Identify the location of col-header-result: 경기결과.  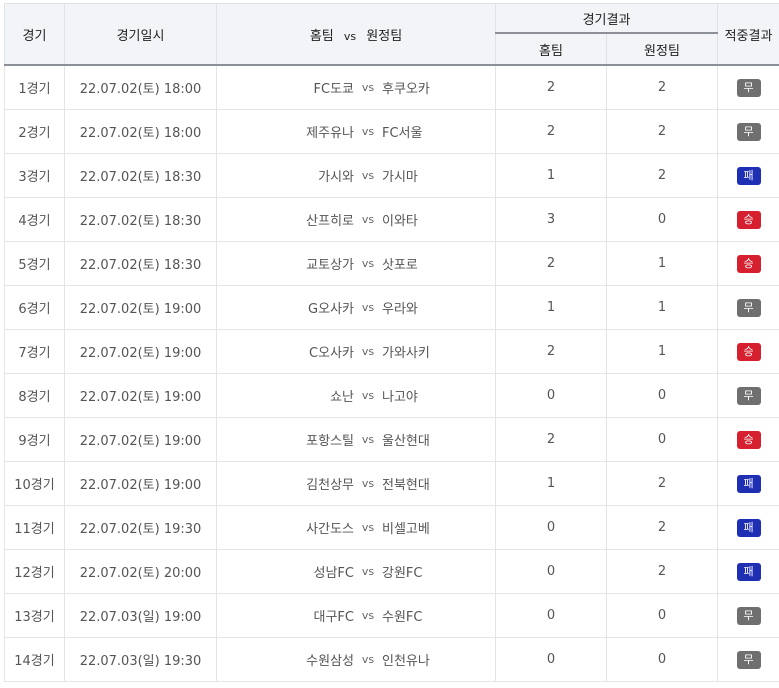
(607, 19).